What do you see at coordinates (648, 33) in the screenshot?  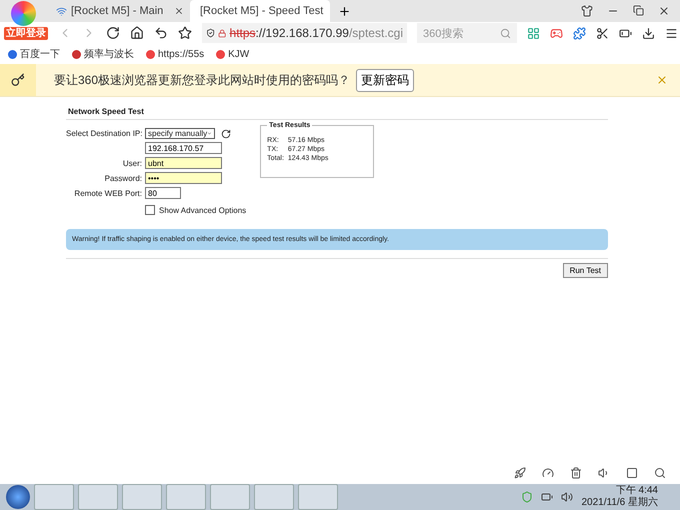 I see `download-icon` at bounding box center [648, 33].